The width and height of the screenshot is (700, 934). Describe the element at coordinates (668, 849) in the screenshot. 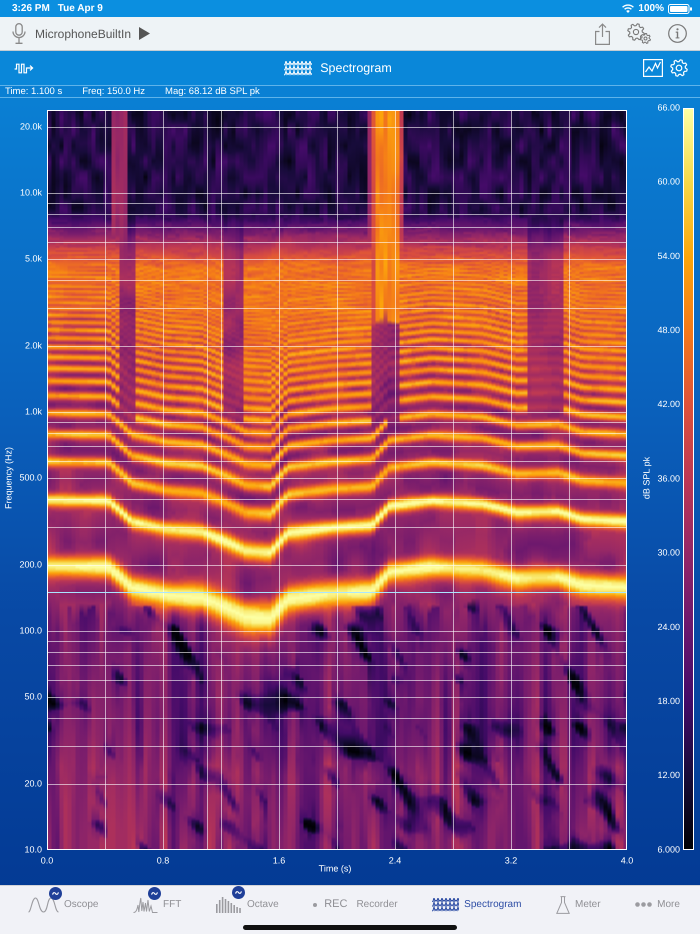

I see `colorbar-tick-label: 6.000` at that location.